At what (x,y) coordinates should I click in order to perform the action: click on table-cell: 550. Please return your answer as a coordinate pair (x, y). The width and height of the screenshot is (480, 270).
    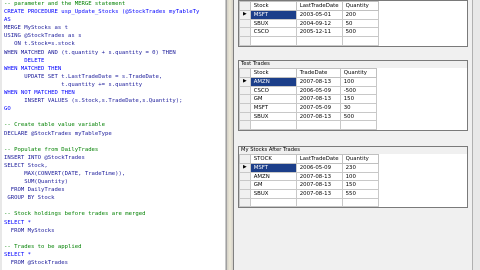
    Looking at the image, I should click on (360, 194).